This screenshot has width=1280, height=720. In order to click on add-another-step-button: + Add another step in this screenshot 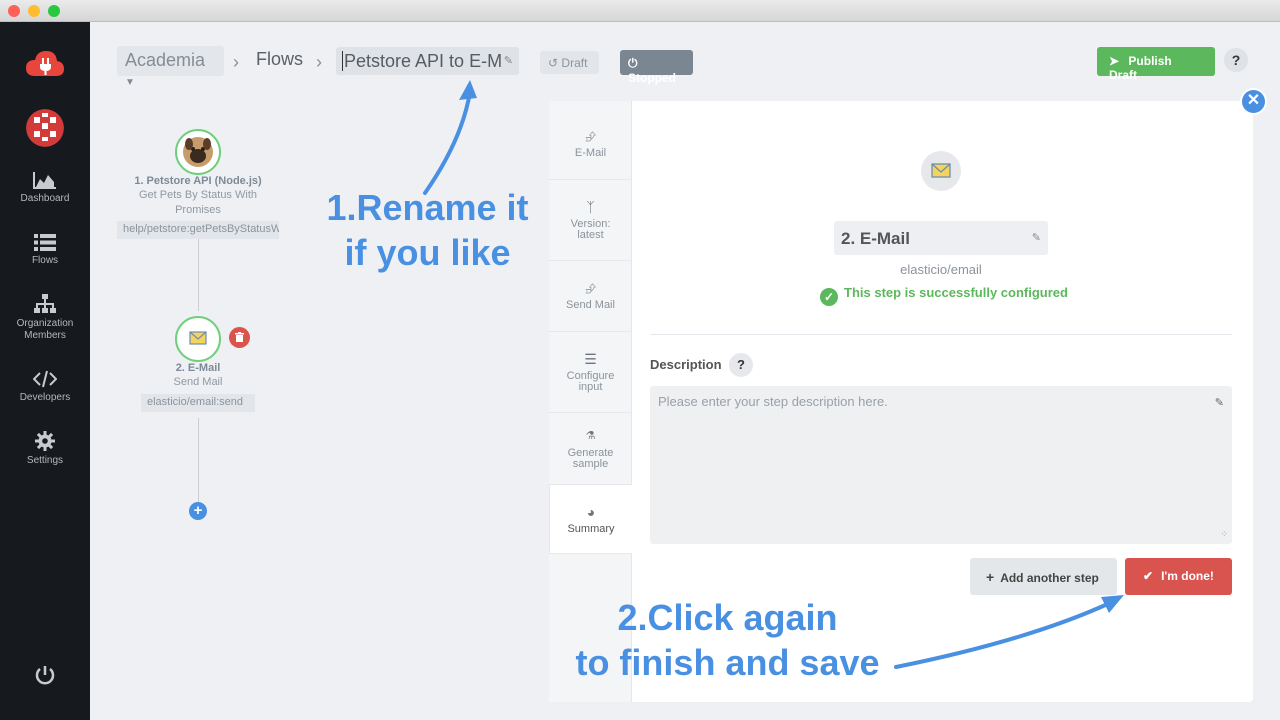, I will do `click(1043, 576)`.